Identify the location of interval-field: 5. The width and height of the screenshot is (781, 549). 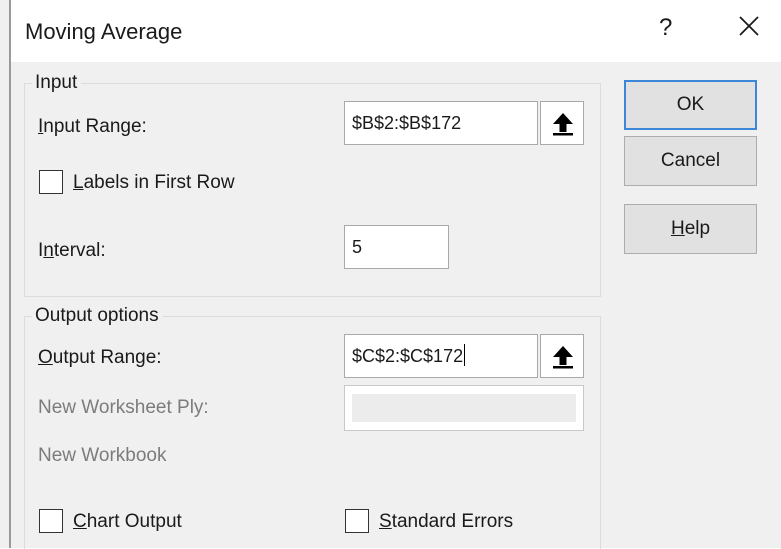
(396, 247).